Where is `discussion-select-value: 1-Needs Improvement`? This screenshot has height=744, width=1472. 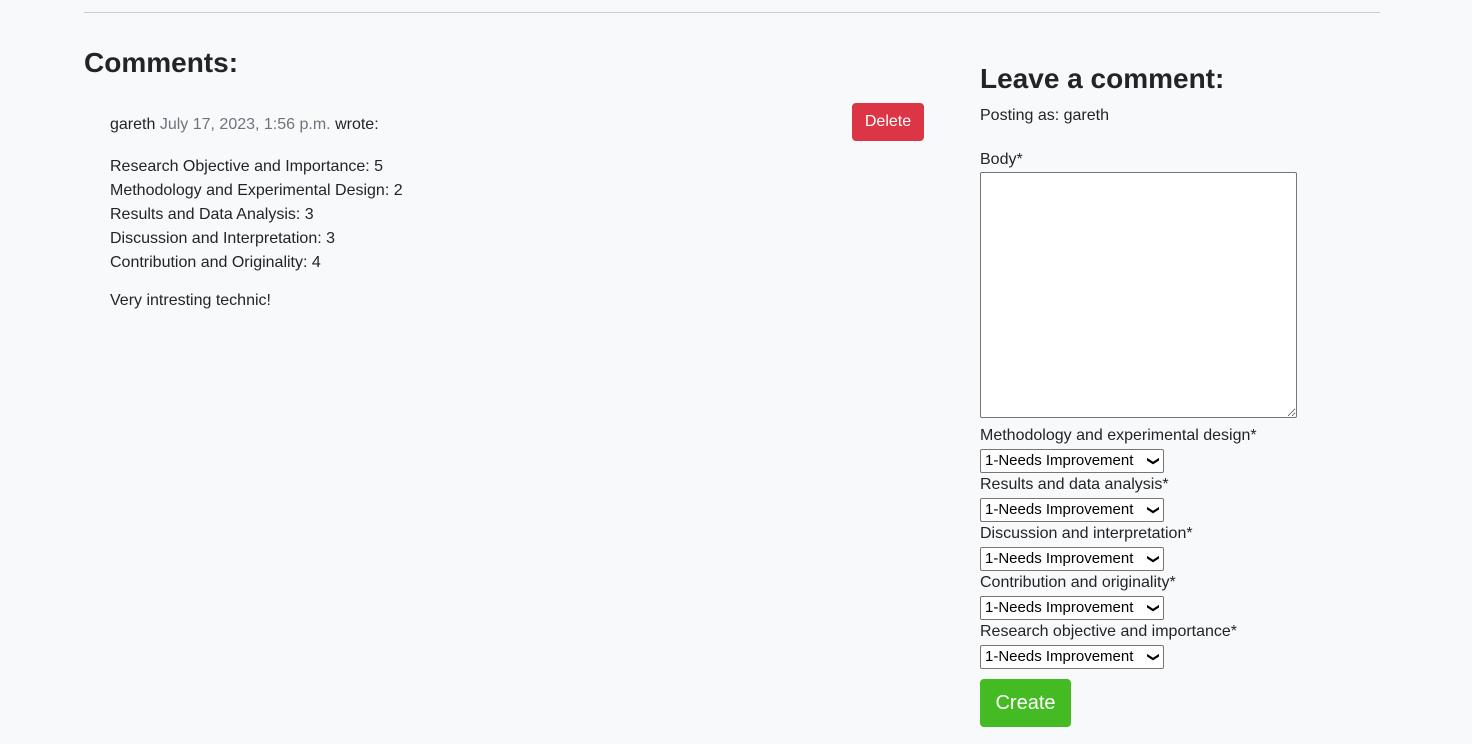 discussion-select-value: 1-Needs Improvement is located at coordinates (1059, 558).